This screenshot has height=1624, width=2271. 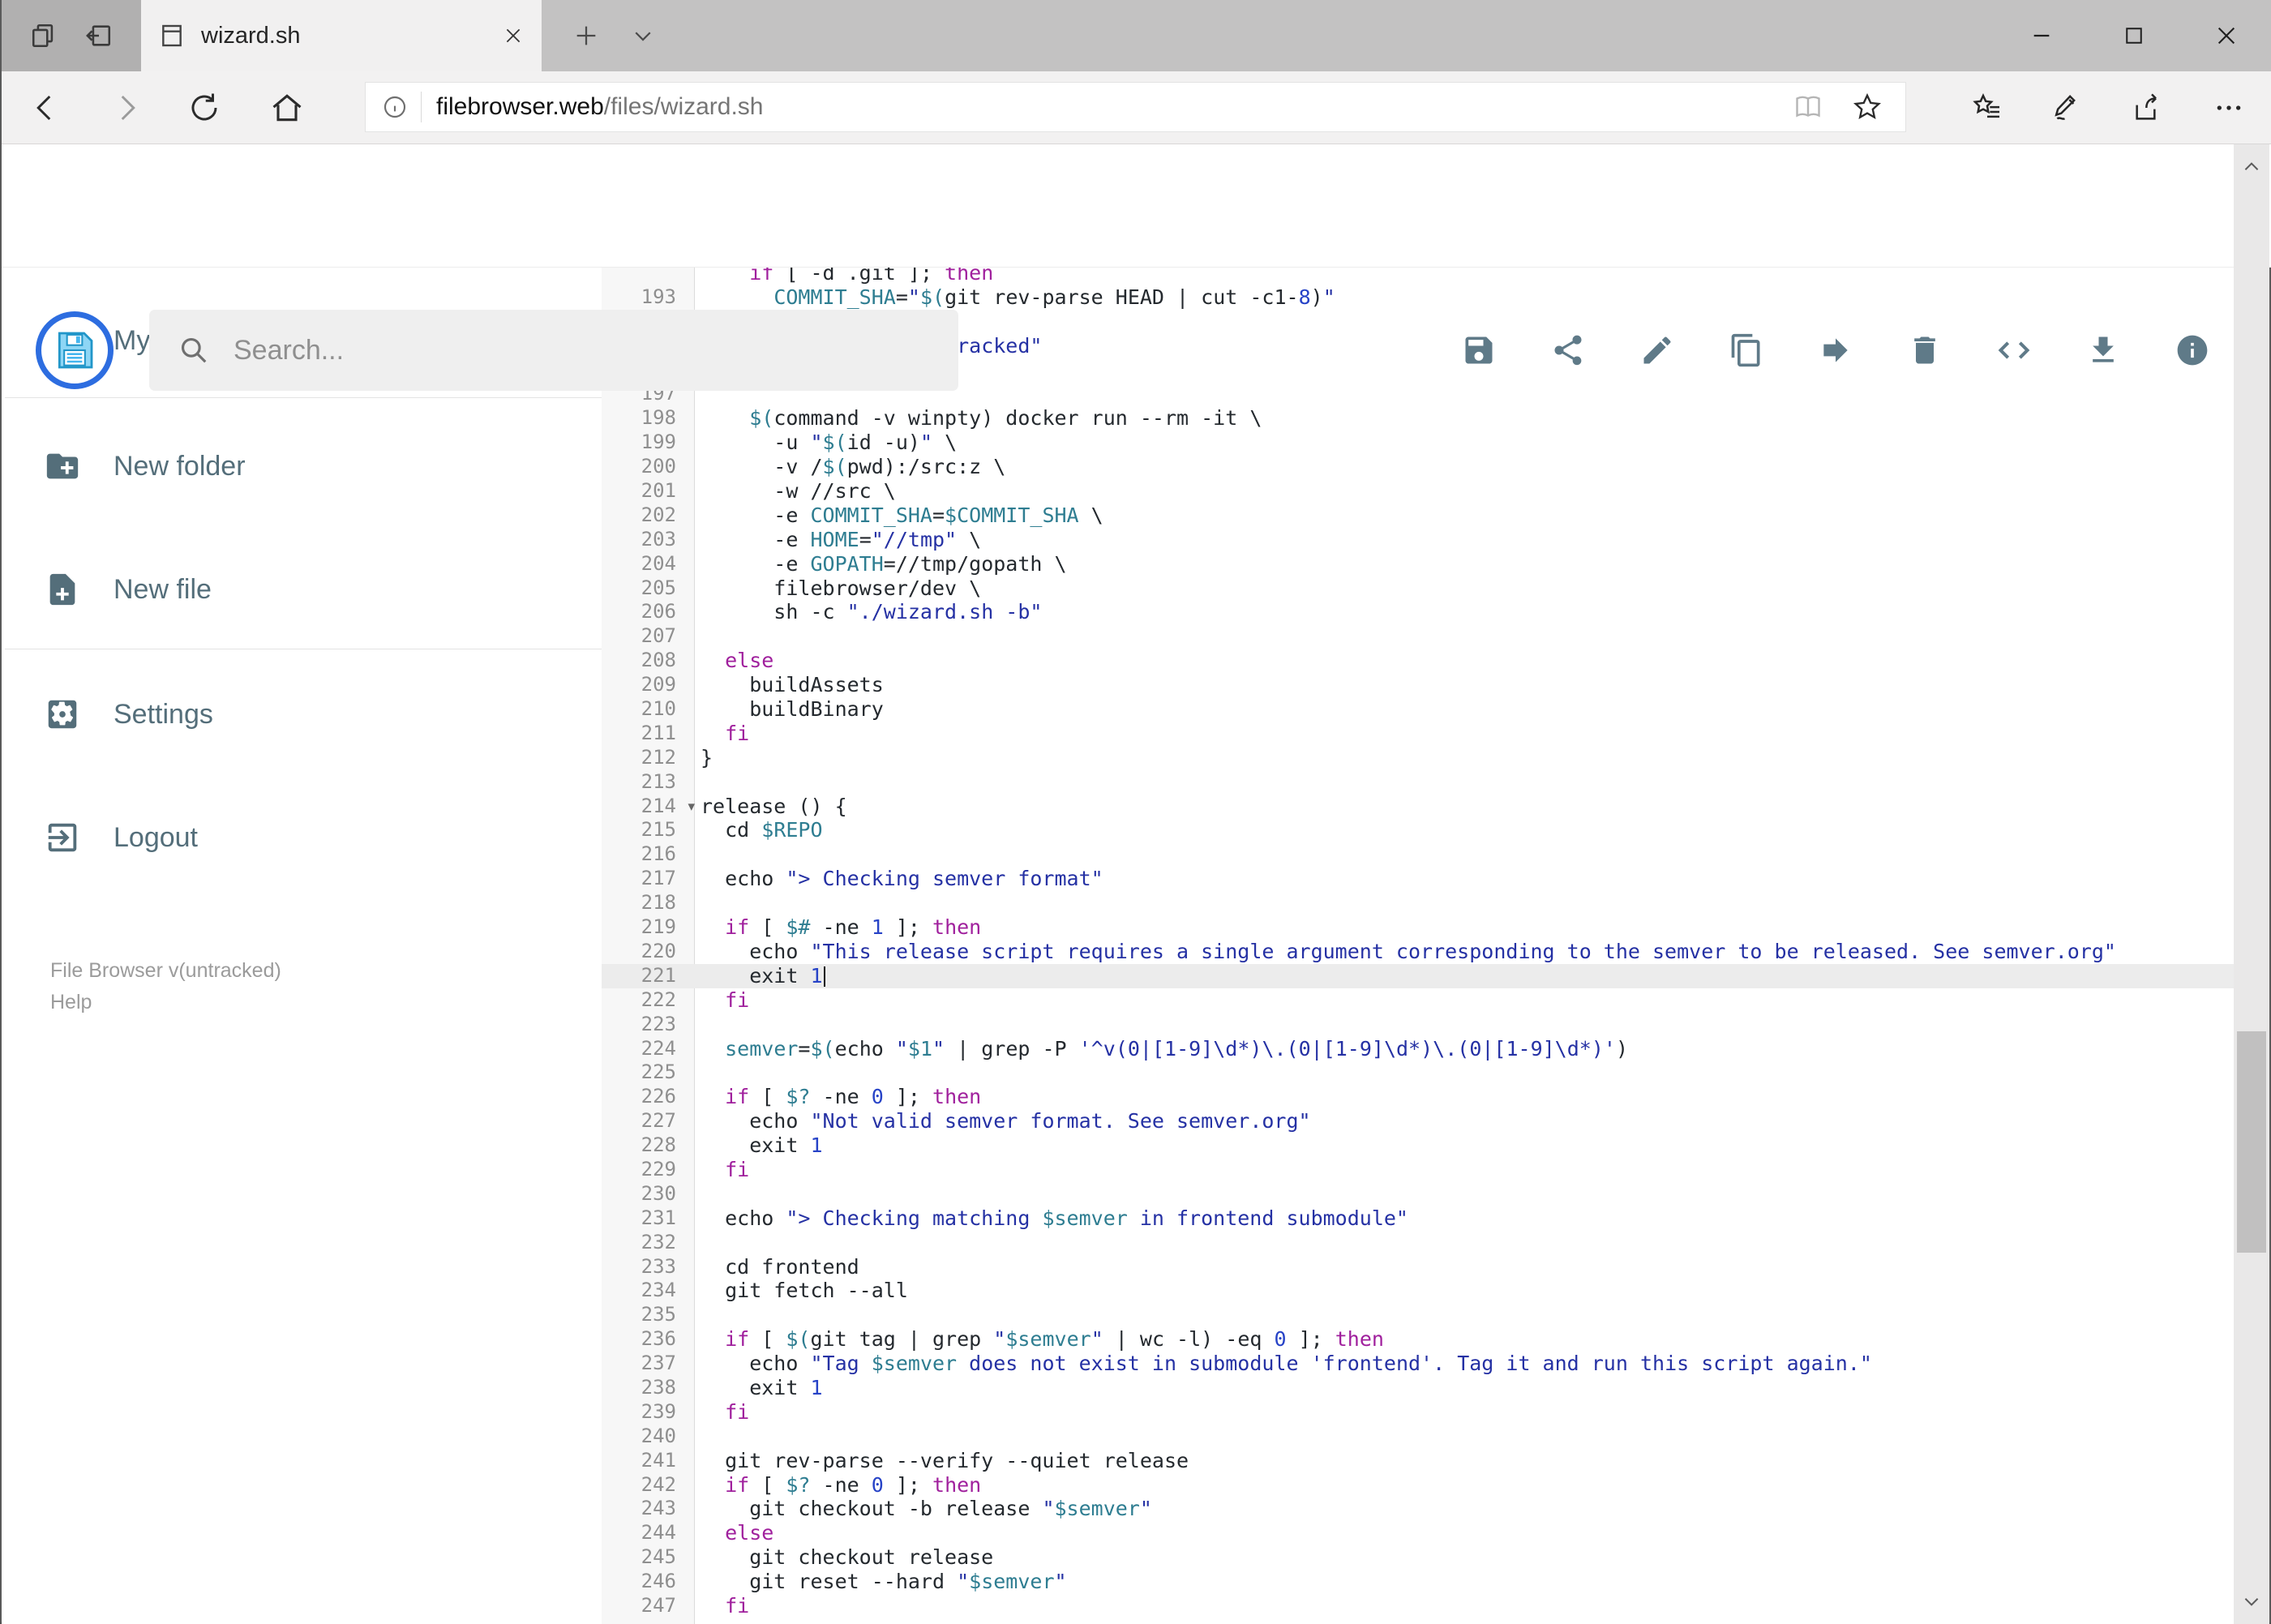 I want to click on new-tab-button, so click(x=586, y=36).